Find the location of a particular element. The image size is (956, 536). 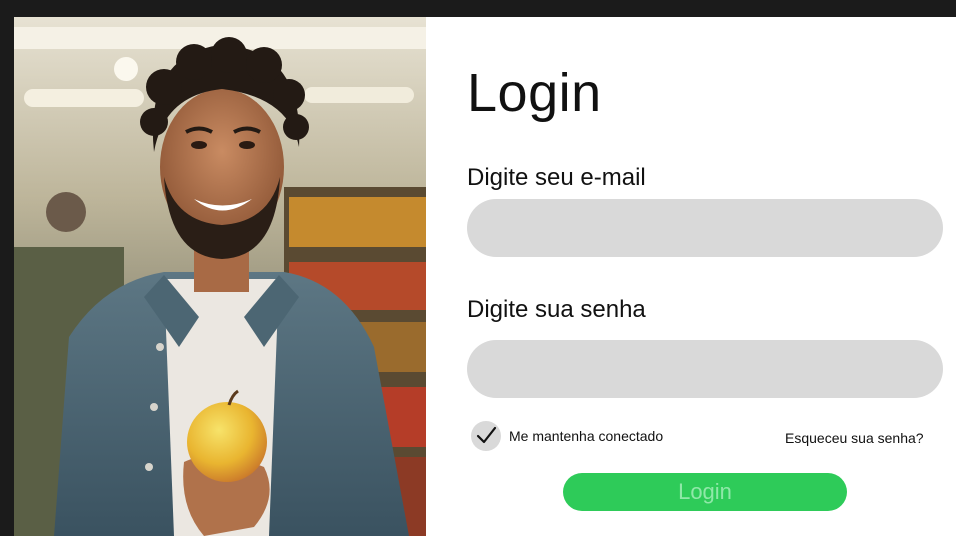

login-button: Login is located at coordinates (705, 492).